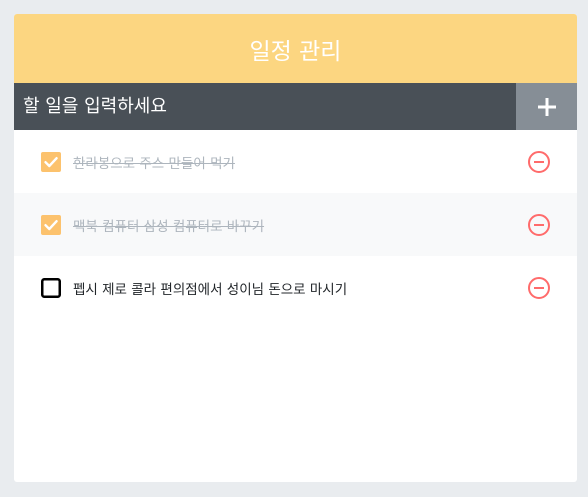 This screenshot has width=588, height=497. What do you see at coordinates (265, 106) in the screenshot?
I see `todo-input` at bounding box center [265, 106].